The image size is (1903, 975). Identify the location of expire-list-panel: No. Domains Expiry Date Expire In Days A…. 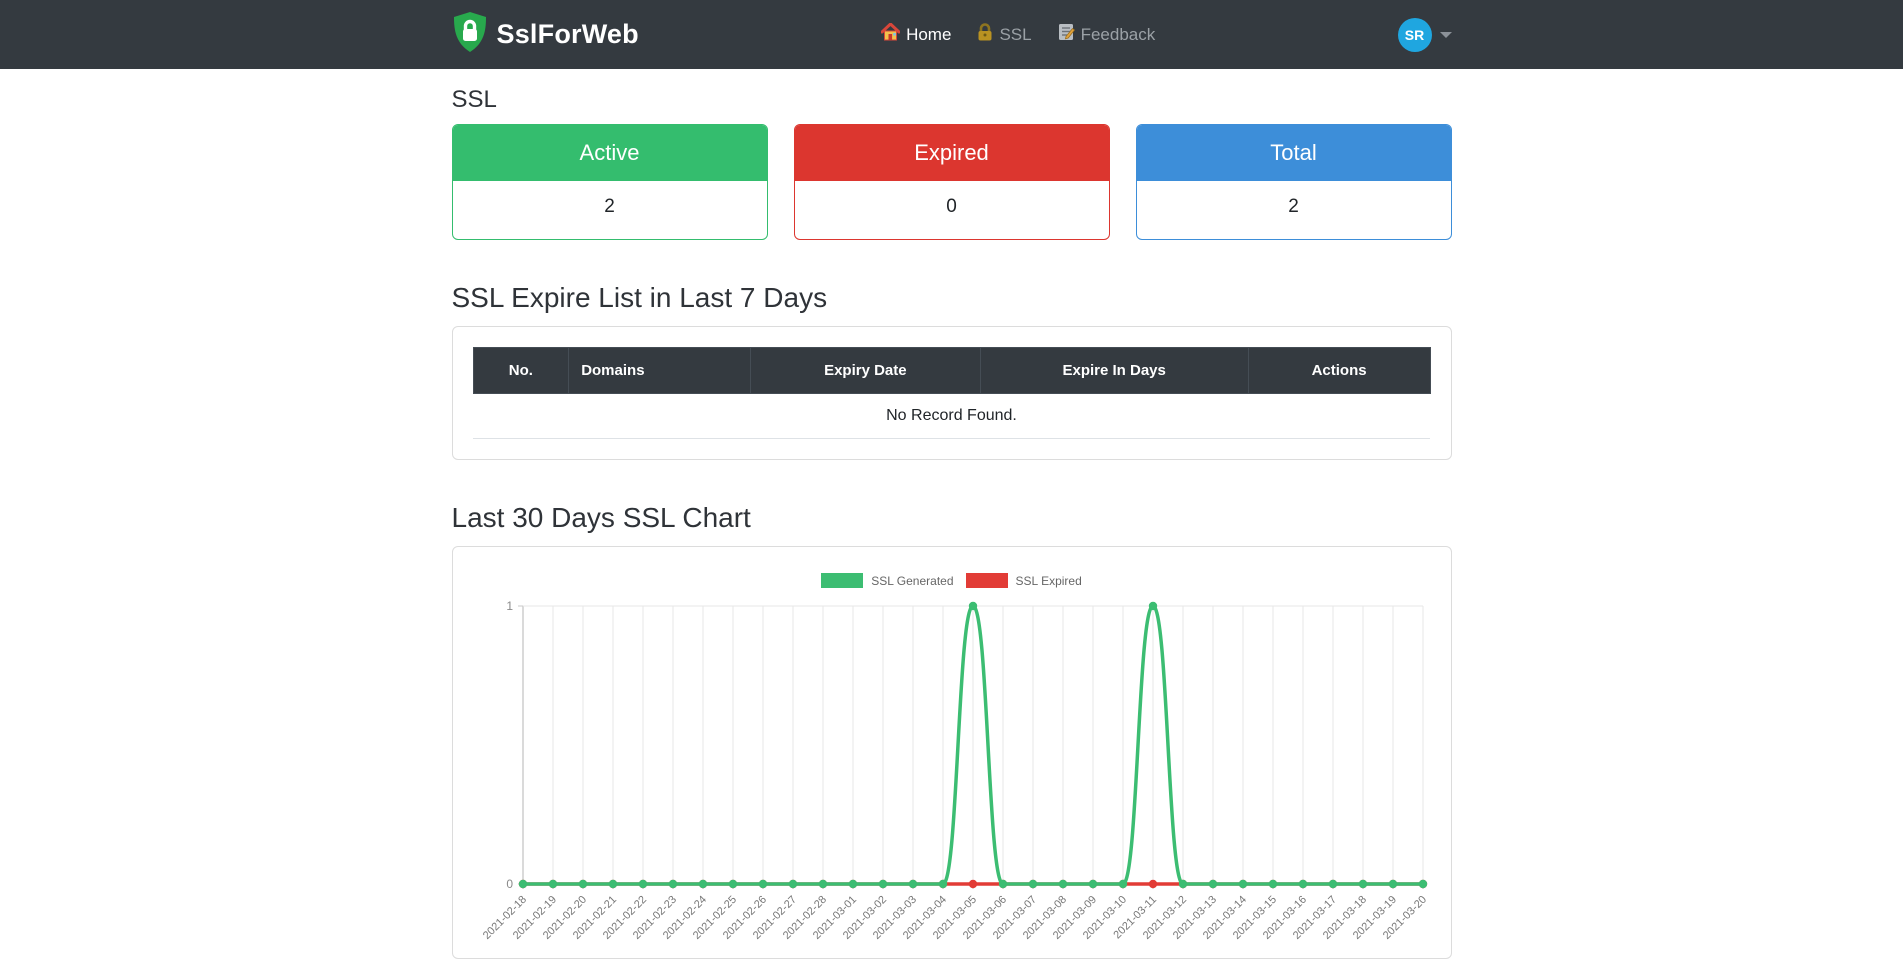
(951, 393).